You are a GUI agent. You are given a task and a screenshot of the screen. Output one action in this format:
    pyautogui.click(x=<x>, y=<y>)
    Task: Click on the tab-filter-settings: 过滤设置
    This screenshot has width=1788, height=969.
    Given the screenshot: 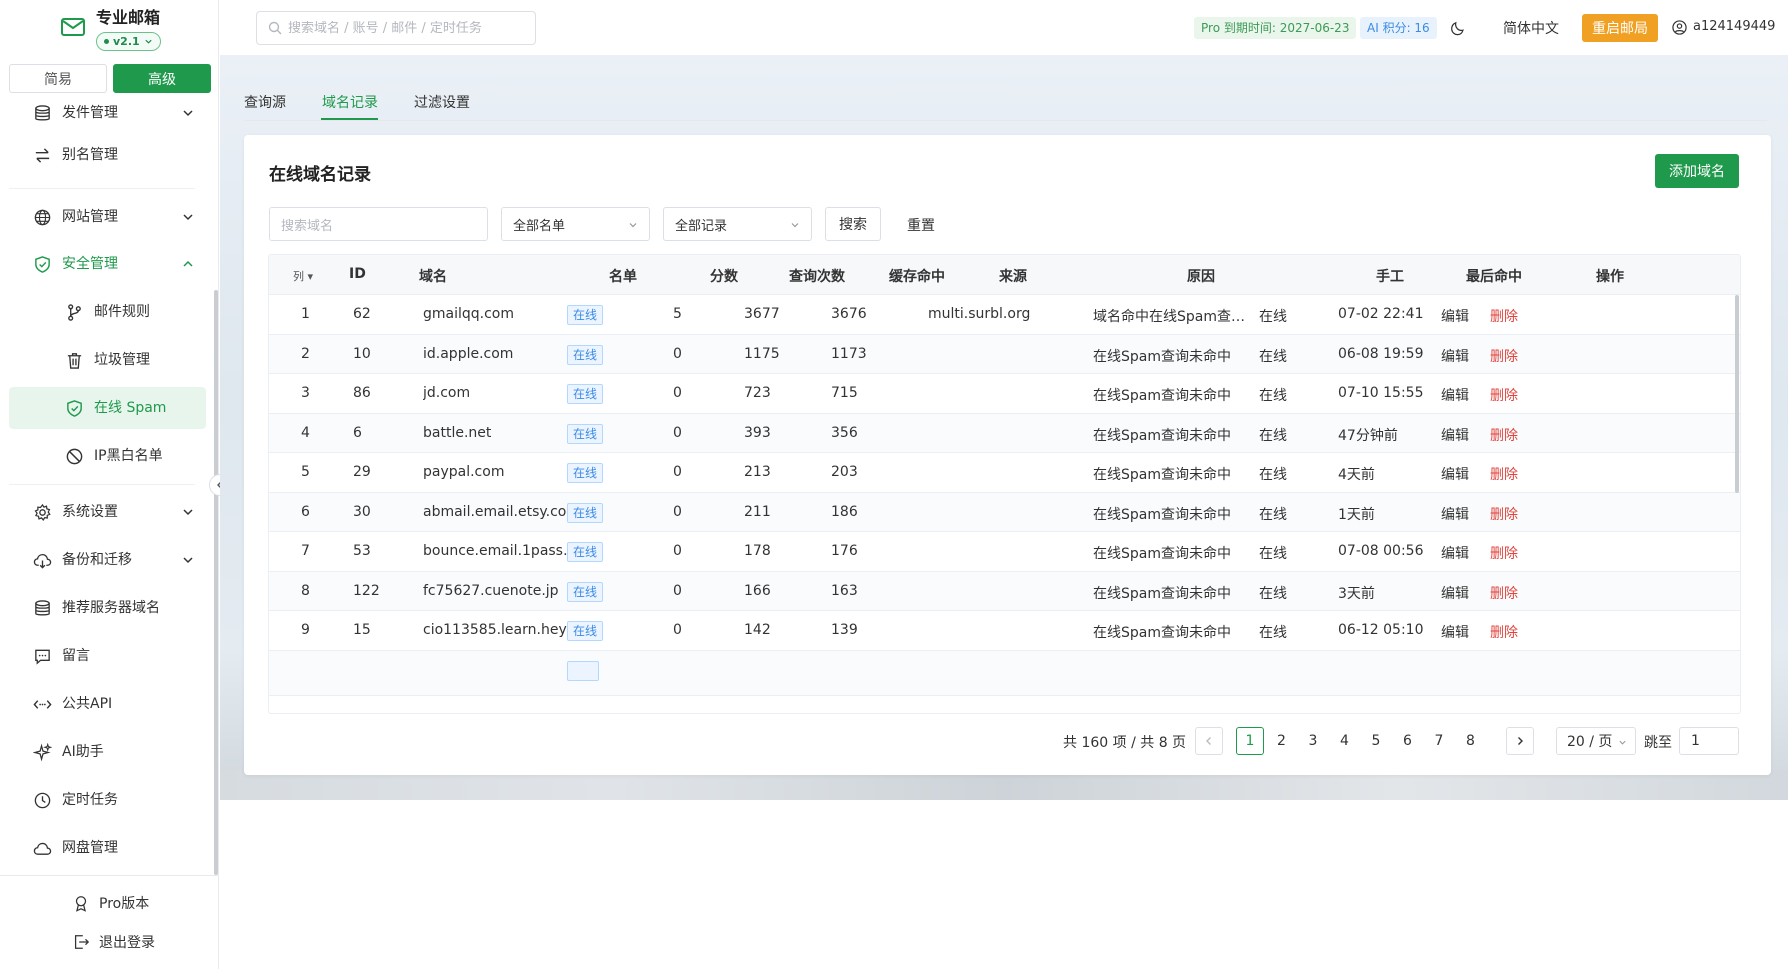 What is the action you would take?
    pyautogui.click(x=442, y=102)
    